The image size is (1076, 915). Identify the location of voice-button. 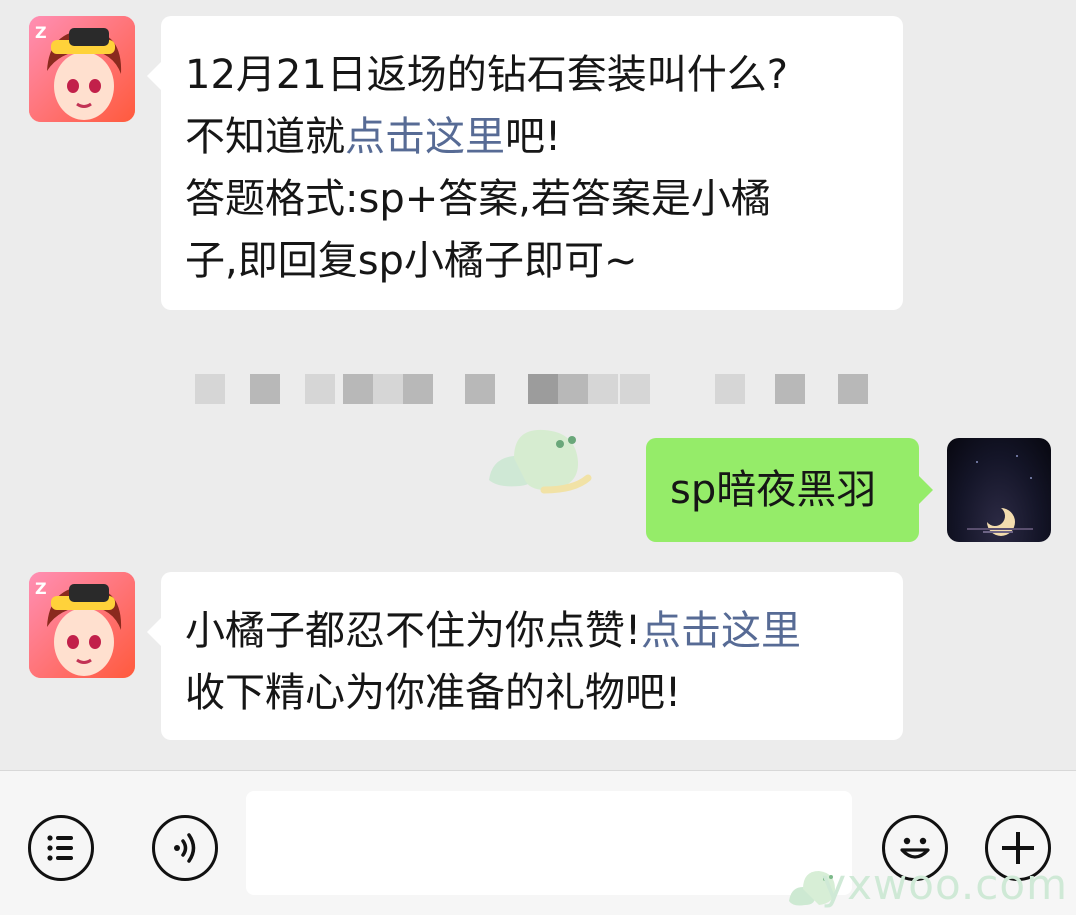
(185, 848).